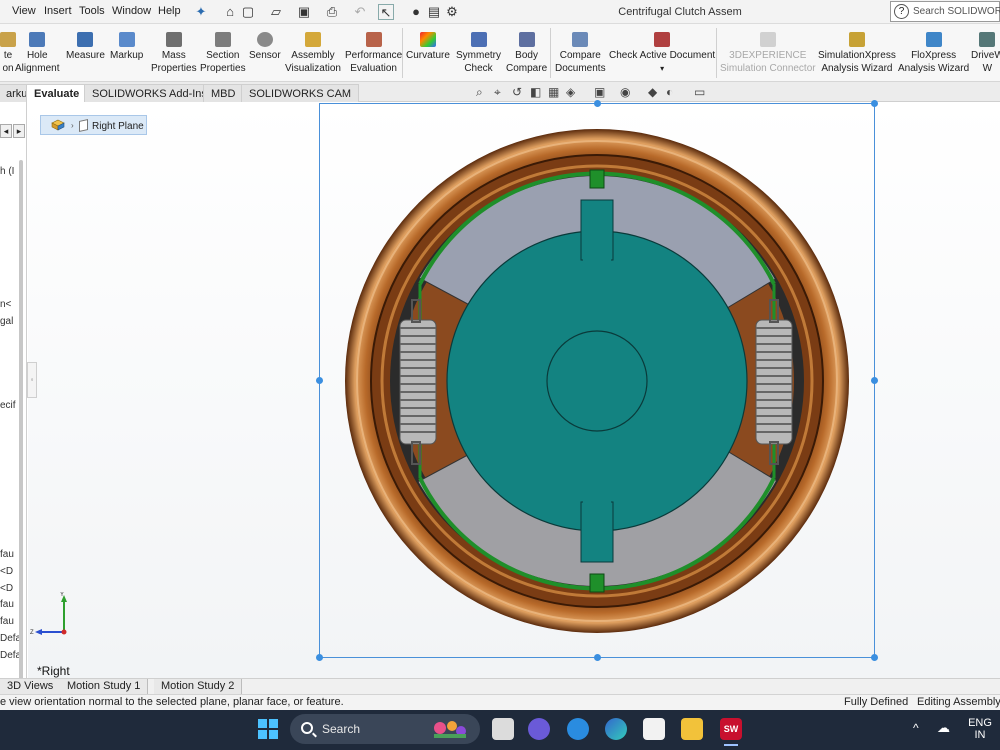  Describe the element at coordinates (92, 11) in the screenshot. I see `menu-tools: Tools` at that location.